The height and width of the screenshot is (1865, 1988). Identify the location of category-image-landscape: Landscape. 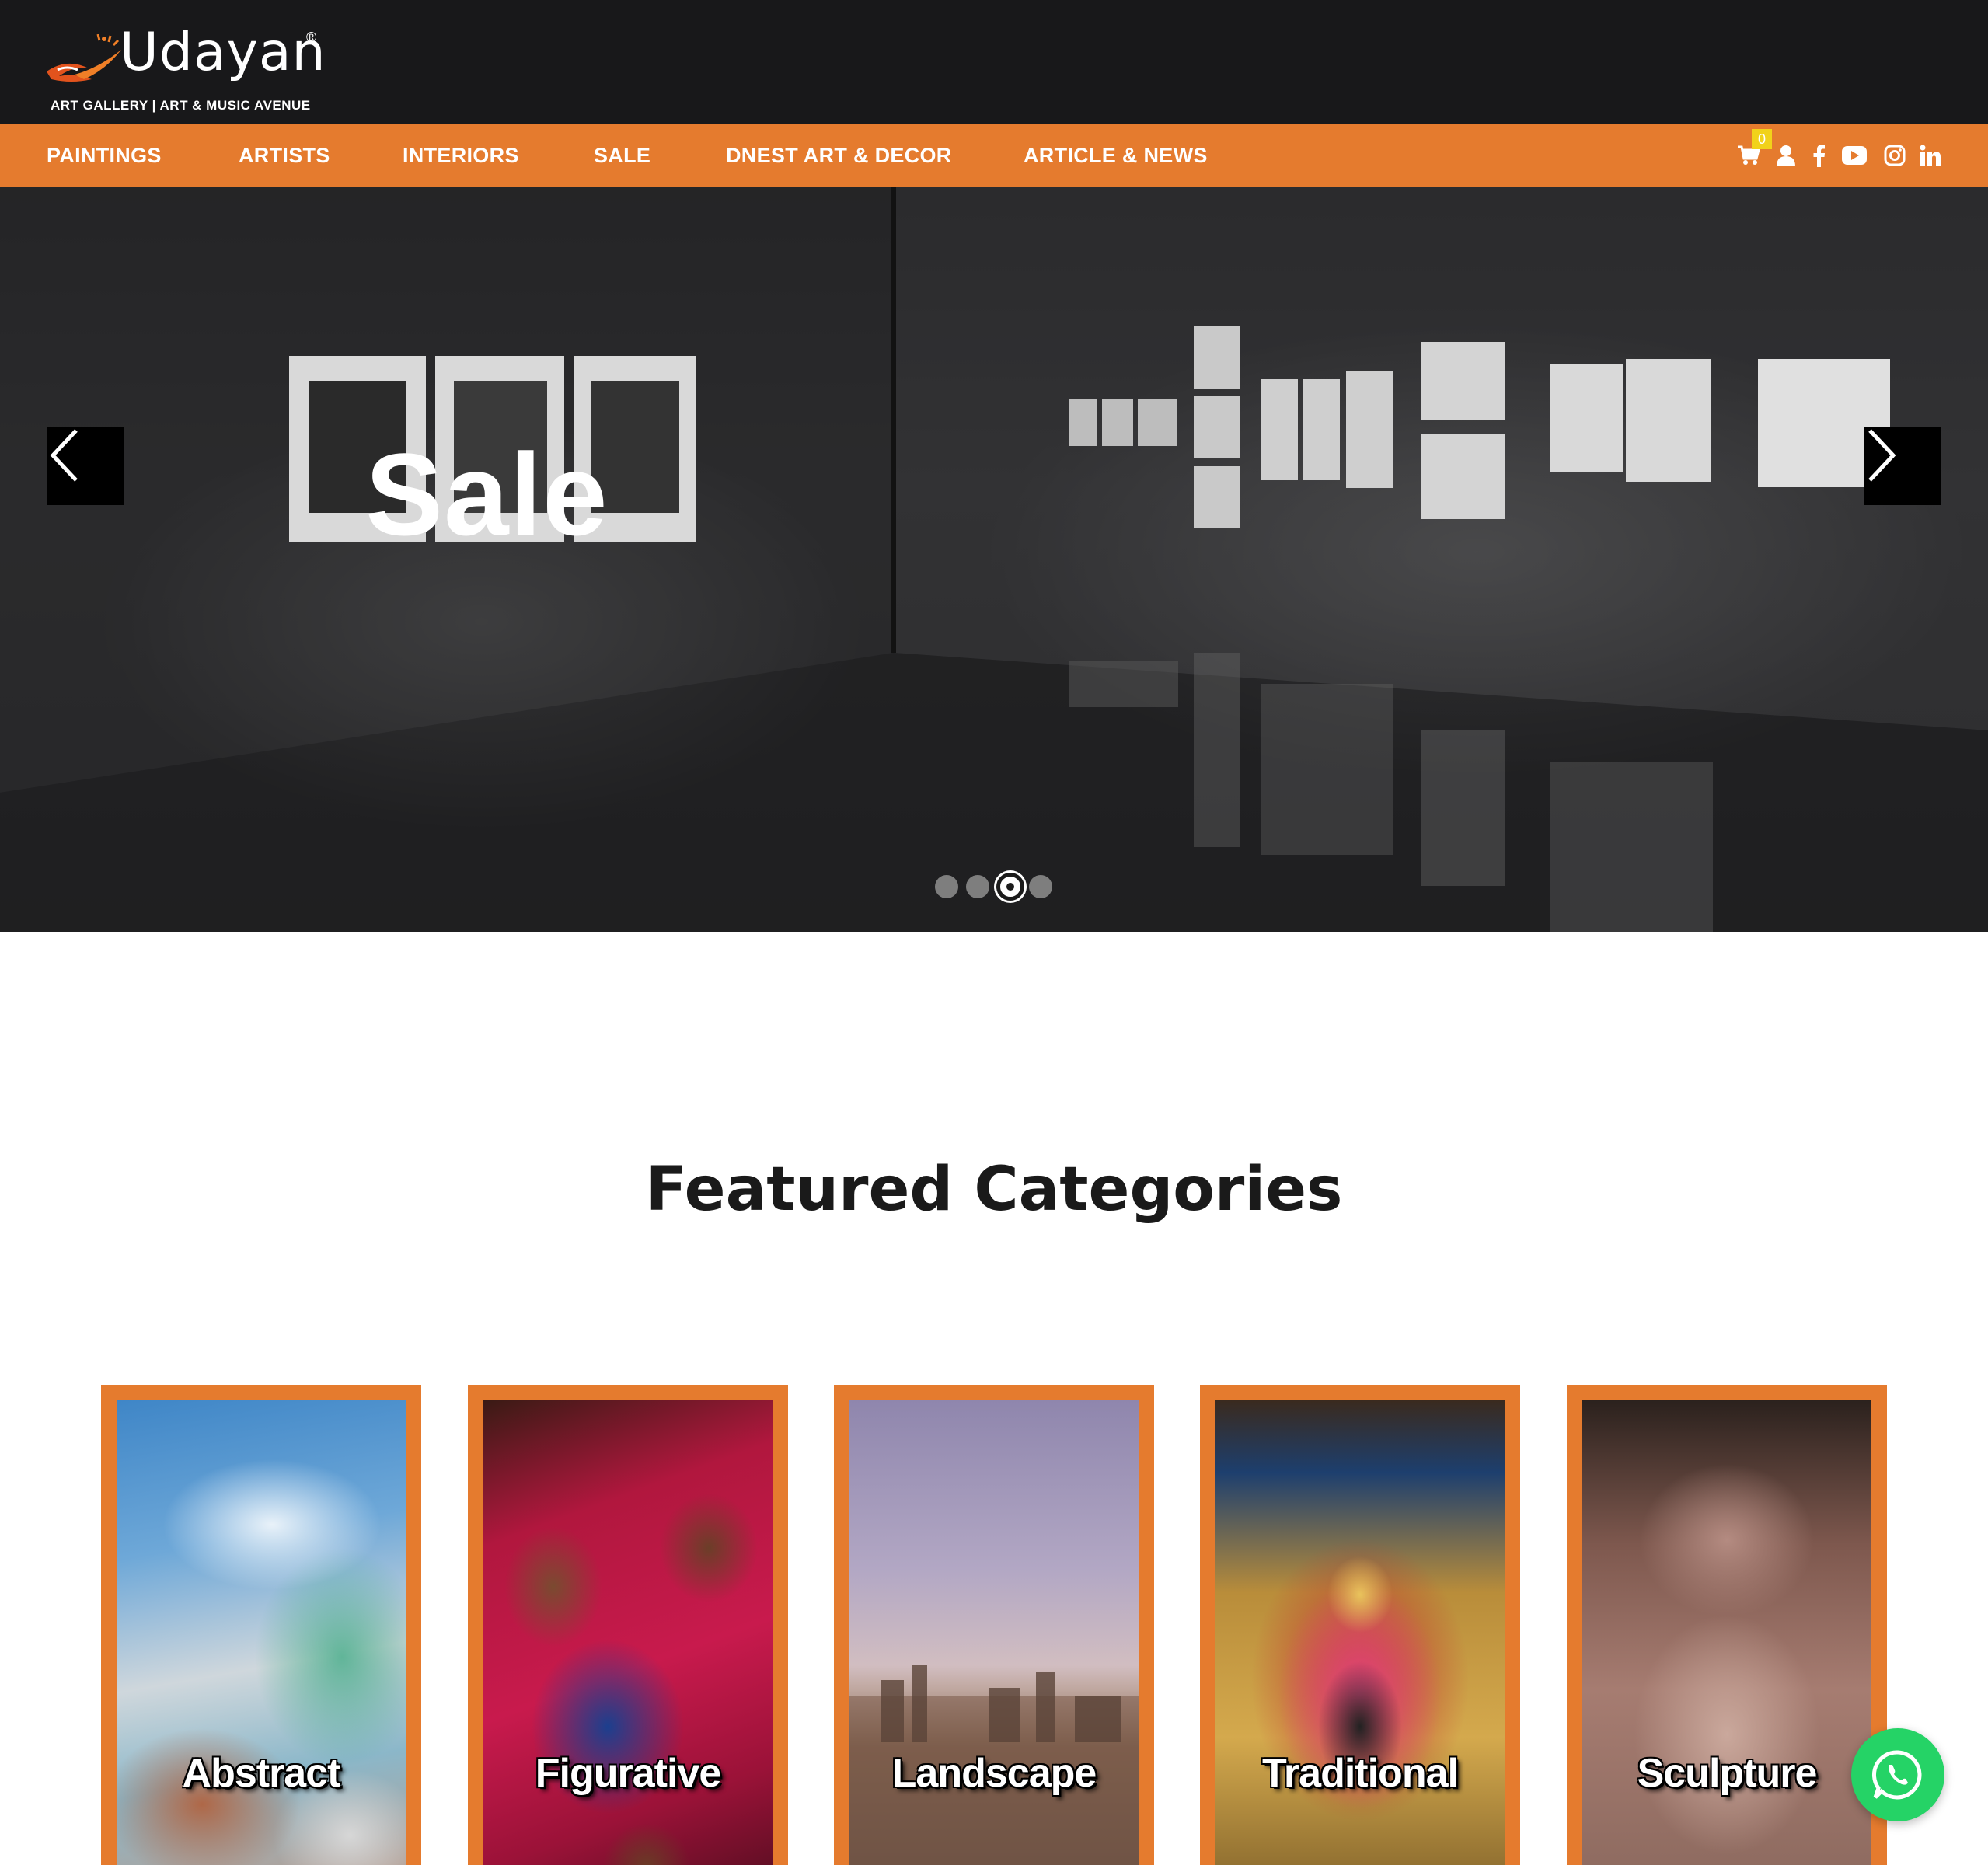
(994, 1632).